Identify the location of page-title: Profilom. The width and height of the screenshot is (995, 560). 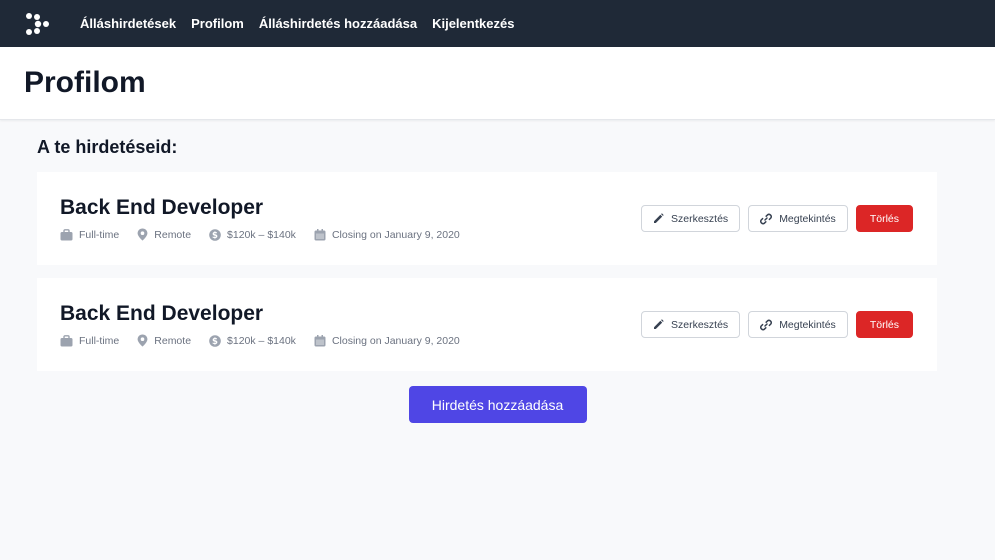
(85, 82).